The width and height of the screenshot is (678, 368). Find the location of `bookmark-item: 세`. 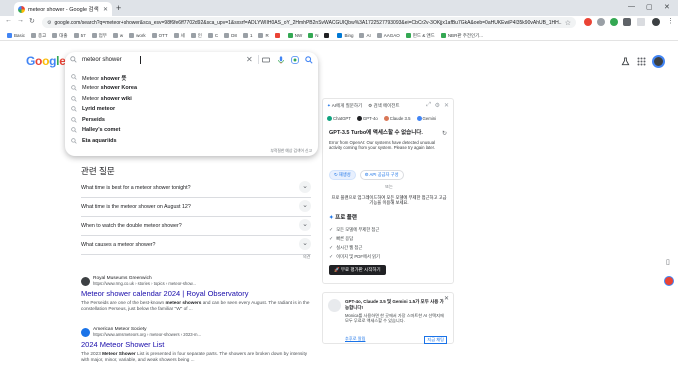

bookmark-item: 세 is located at coordinates (179, 36).